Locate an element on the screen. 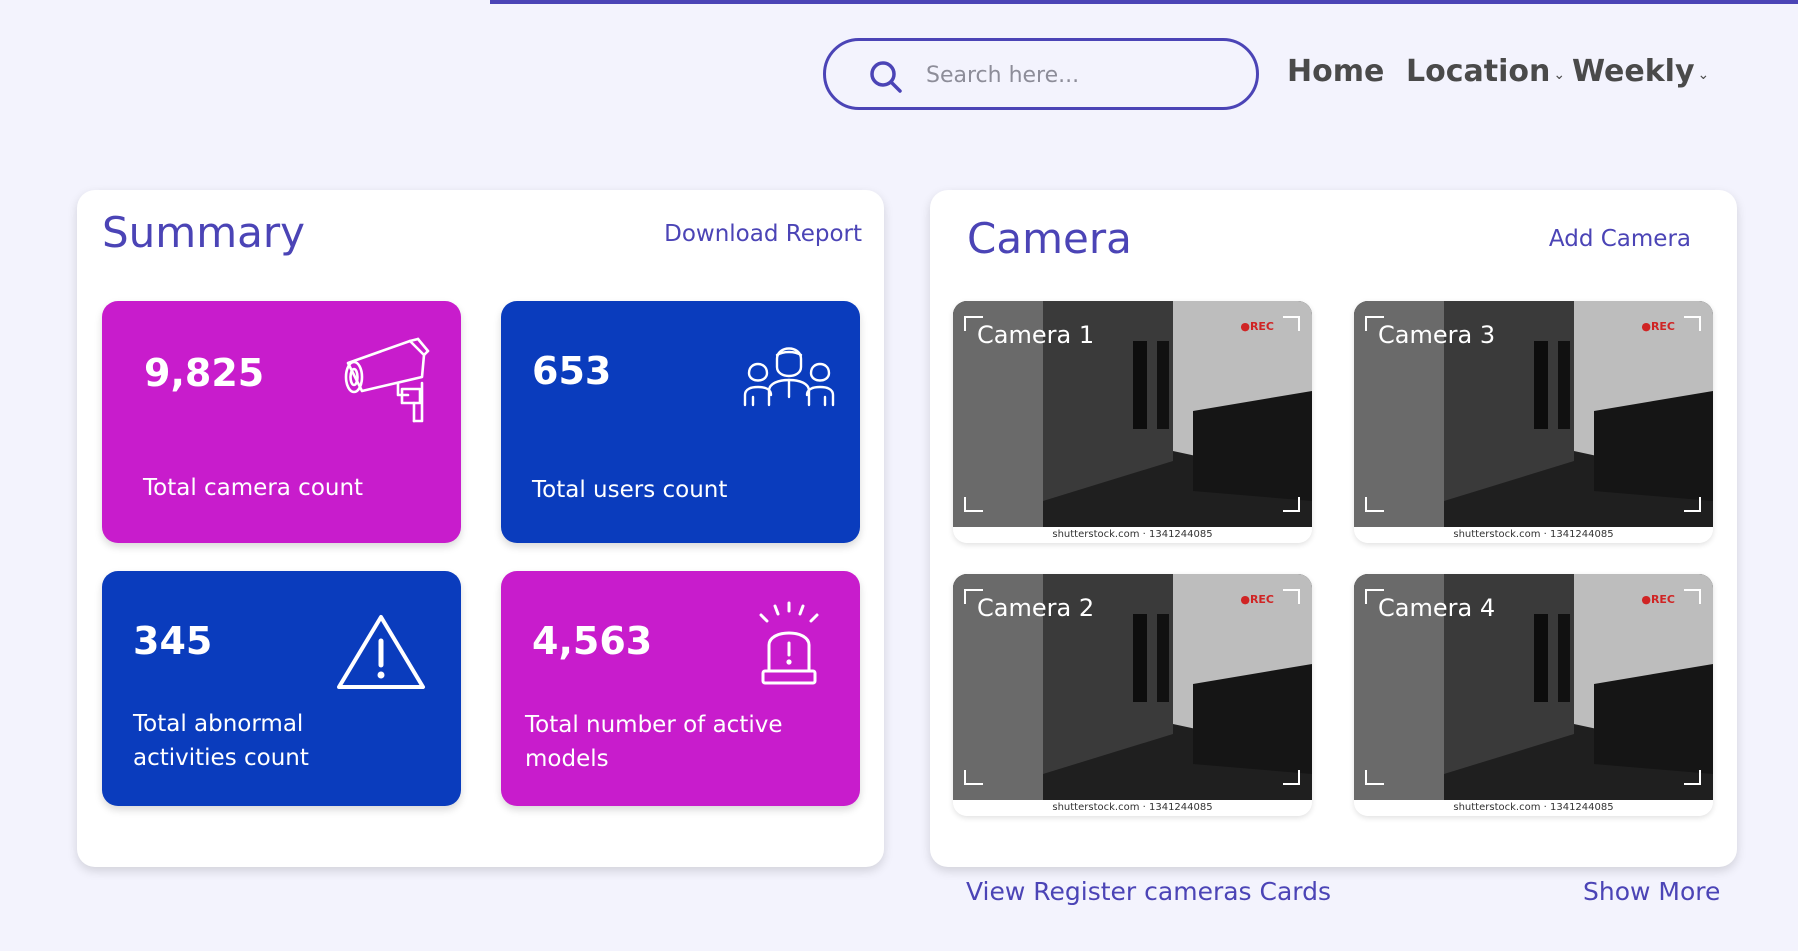  stat-label-line: activities count is located at coordinates (221, 758).